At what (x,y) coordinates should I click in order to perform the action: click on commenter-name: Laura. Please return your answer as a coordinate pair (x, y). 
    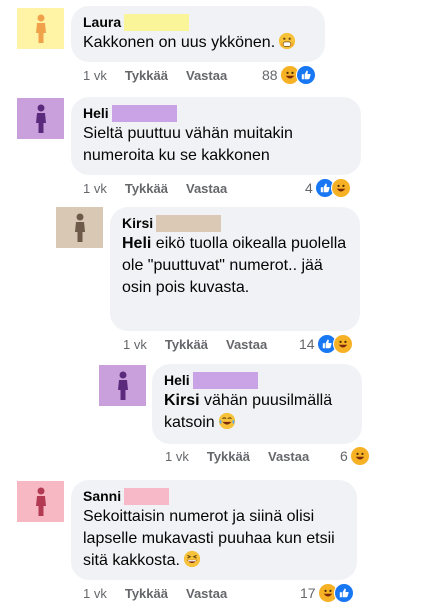
    Looking at the image, I should click on (102, 22).